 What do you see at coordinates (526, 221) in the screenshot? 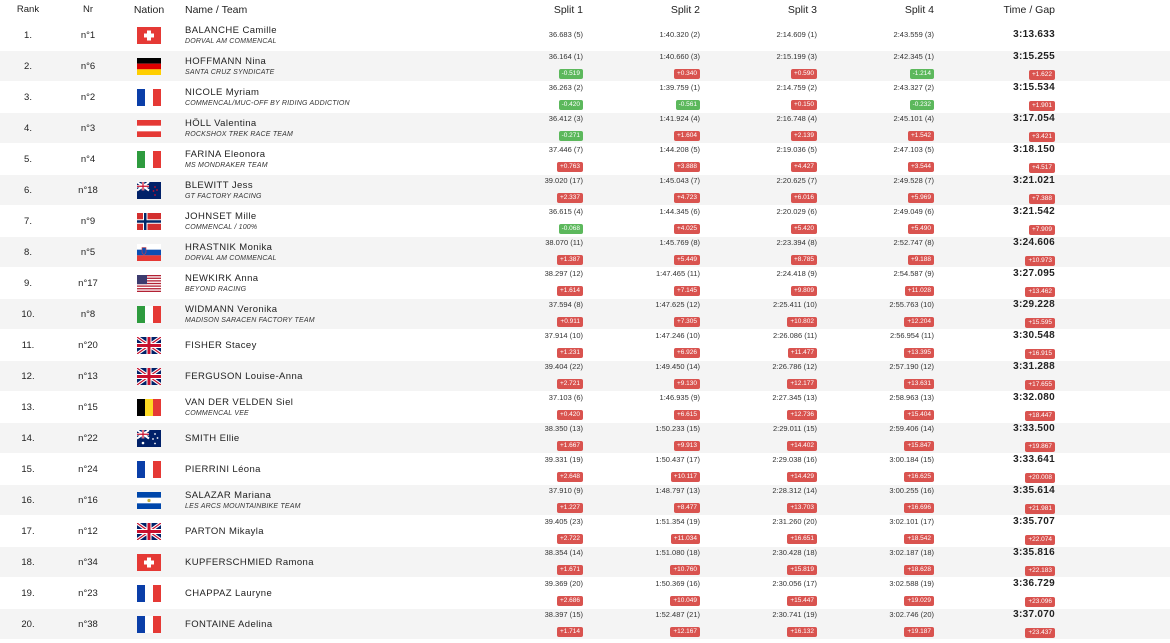
I see `split-1-cell: 36.615 (4) -0.068` at bounding box center [526, 221].